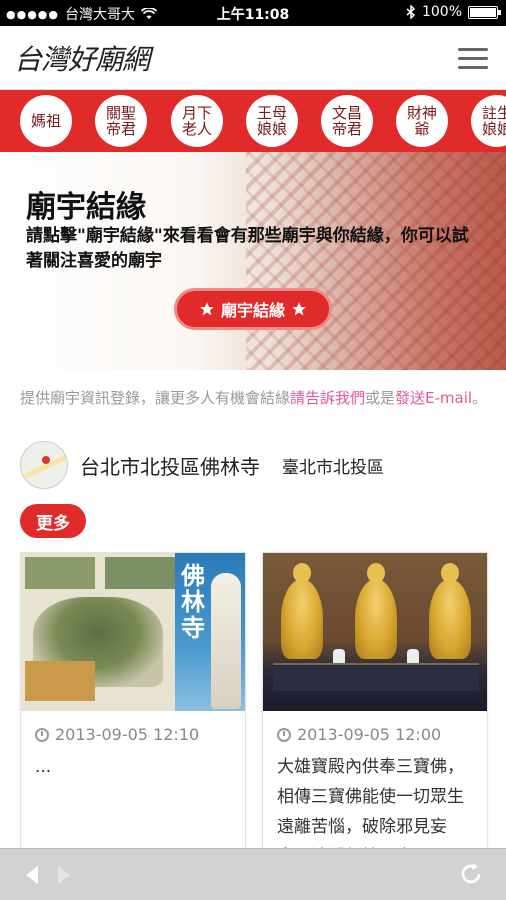 The height and width of the screenshot is (900, 506). Describe the element at coordinates (193, 601) in the screenshot. I see `cover-title: 佛林寺` at that location.